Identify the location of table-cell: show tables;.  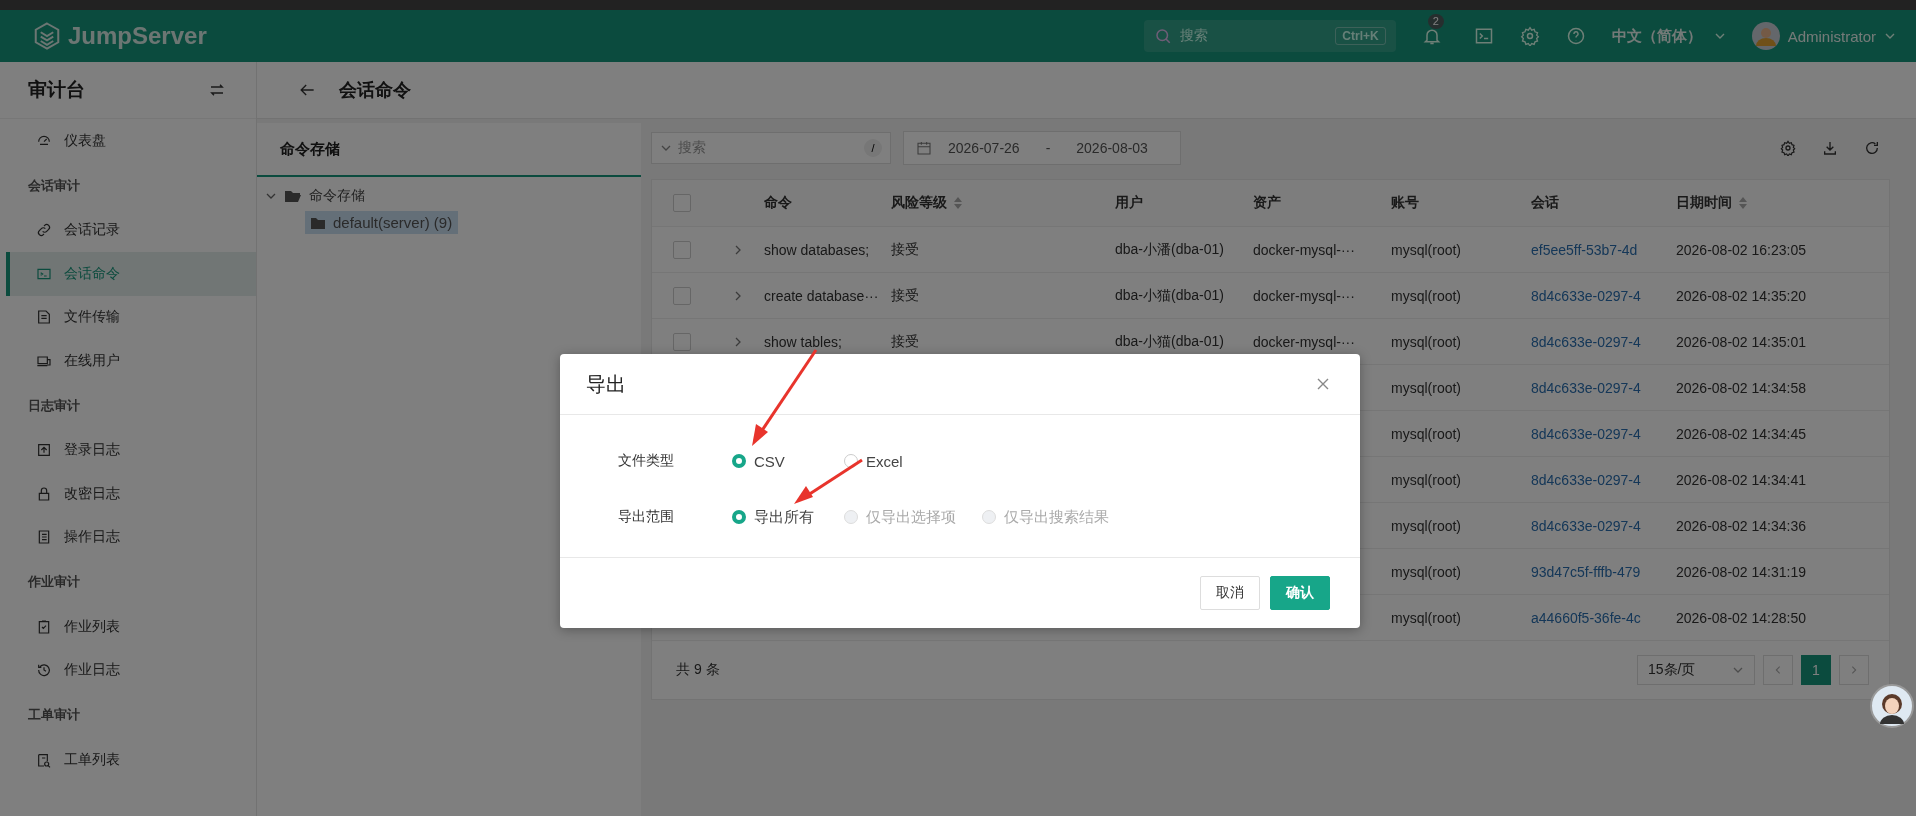
(803, 341).